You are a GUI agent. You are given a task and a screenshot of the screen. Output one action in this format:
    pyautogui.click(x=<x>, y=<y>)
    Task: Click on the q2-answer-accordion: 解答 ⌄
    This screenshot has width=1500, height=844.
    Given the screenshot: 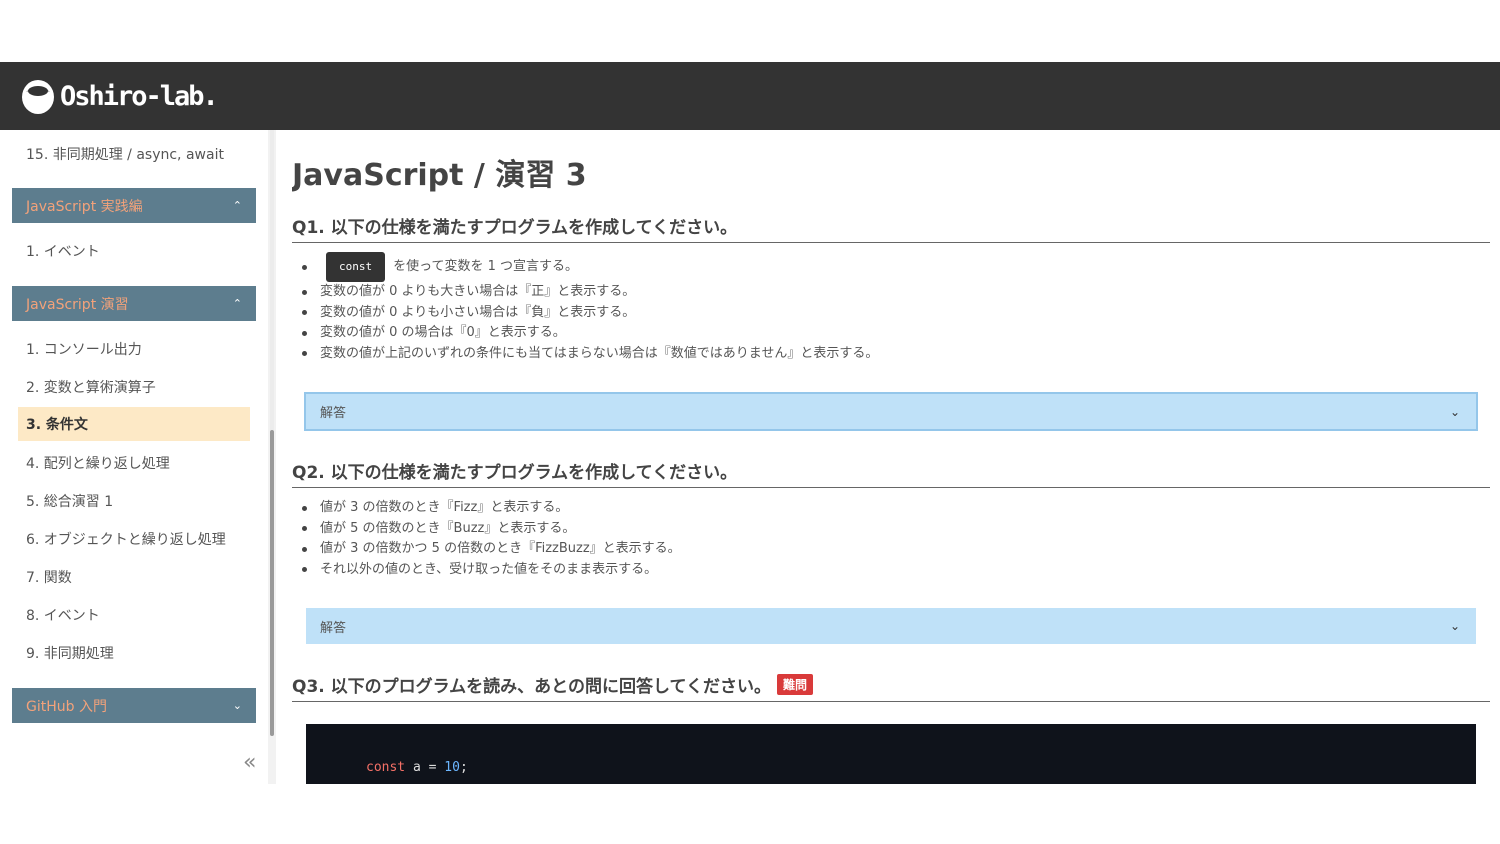 What is the action you would take?
    pyautogui.click(x=891, y=626)
    